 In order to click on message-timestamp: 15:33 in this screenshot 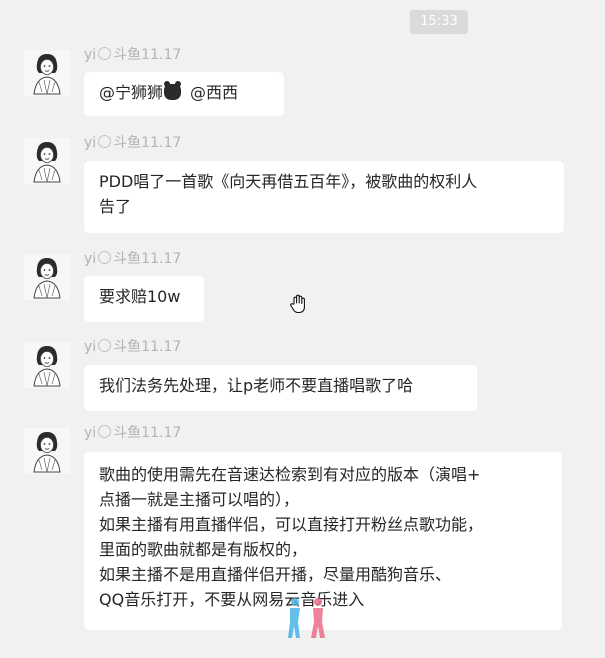, I will do `click(439, 22)`.